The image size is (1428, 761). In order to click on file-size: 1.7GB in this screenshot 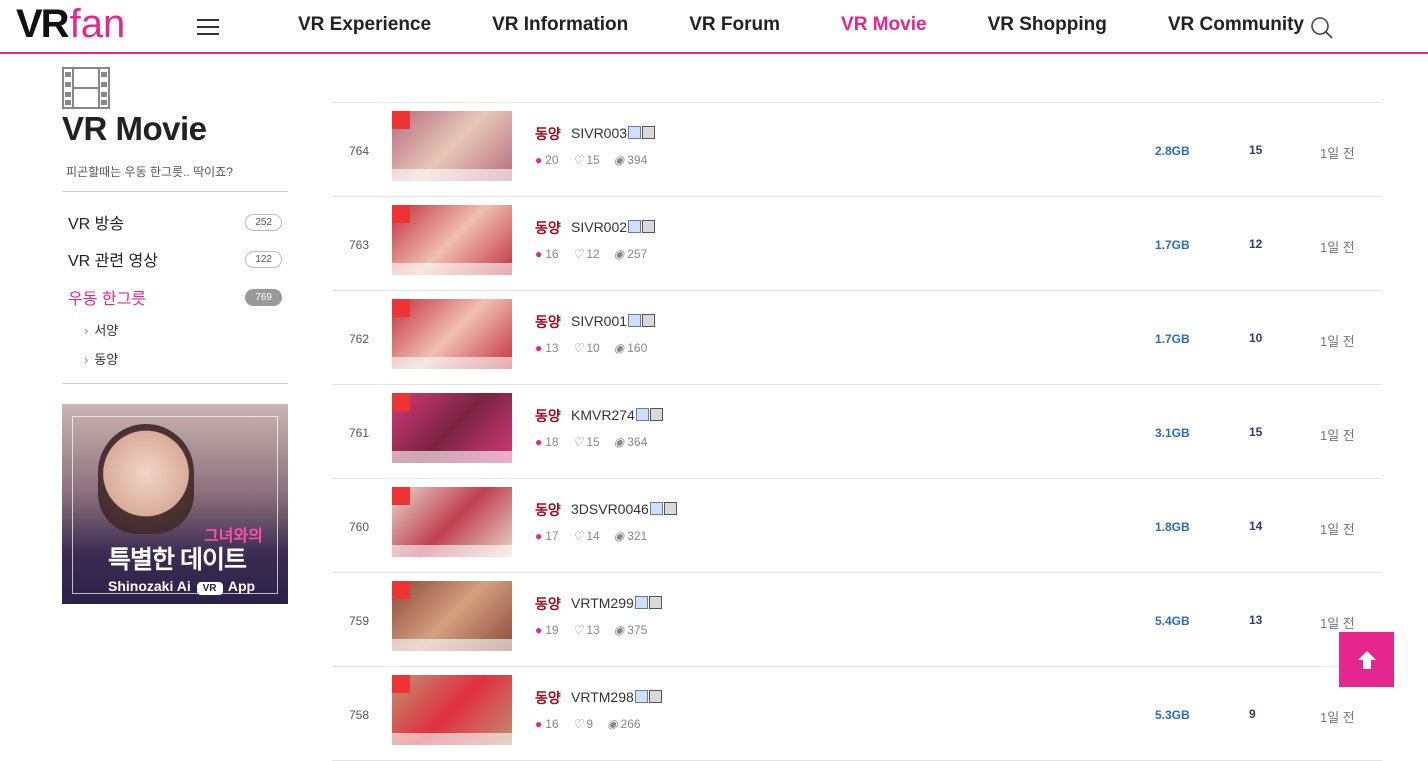, I will do `click(1172, 339)`.